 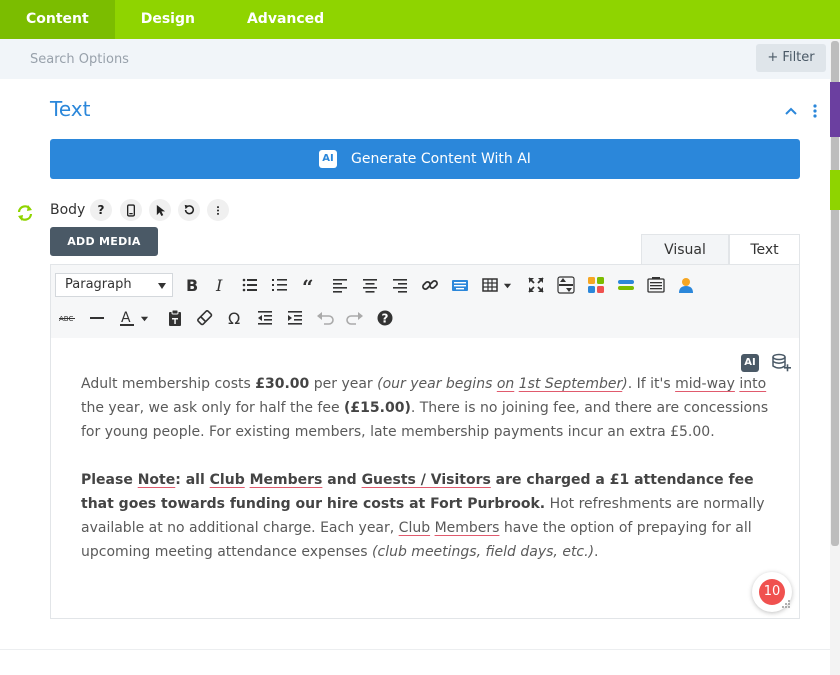 I want to click on keyboard-icon, so click(x=460, y=285).